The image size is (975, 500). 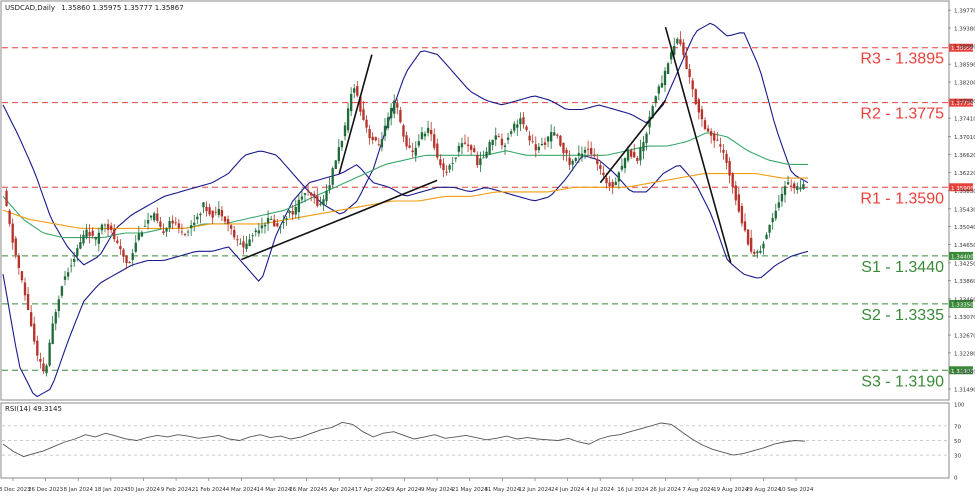 I want to click on y-tick-label: 1.36220, so click(x=964, y=174).